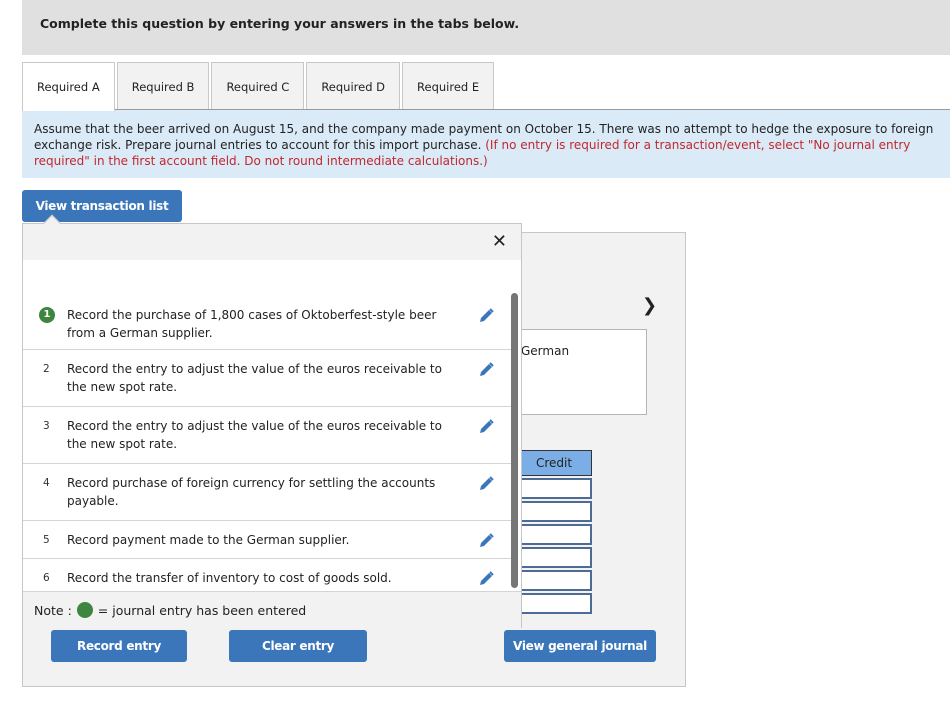 This screenshot has width=950, height=711. Describe the element at coordinates (102, 206) in the screenshot. I see `view-transaction-list-button: View transaction list` at that location.